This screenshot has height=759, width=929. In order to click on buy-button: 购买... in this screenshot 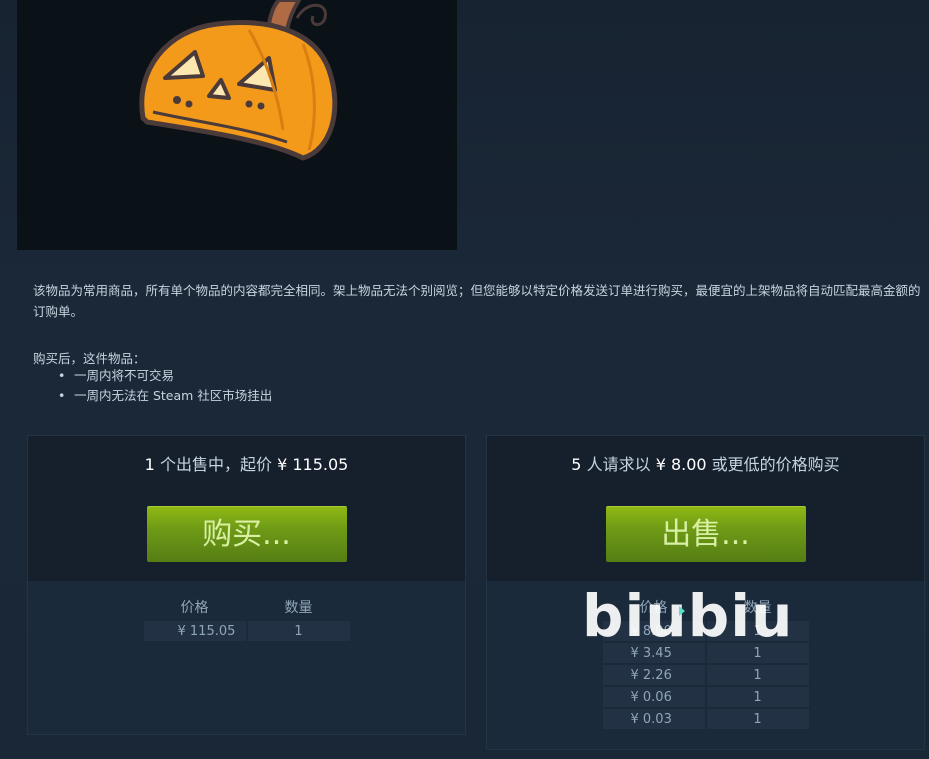, I will do `click(246, 534)`.